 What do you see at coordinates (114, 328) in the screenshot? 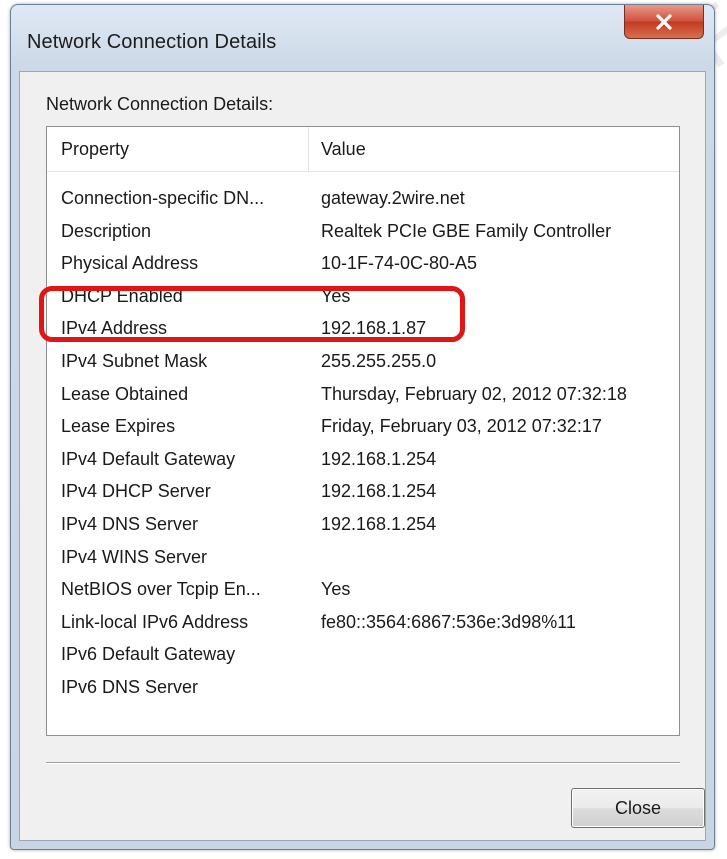
I see `property-cell: IPv4 Address` at bounding box center [114, 328].